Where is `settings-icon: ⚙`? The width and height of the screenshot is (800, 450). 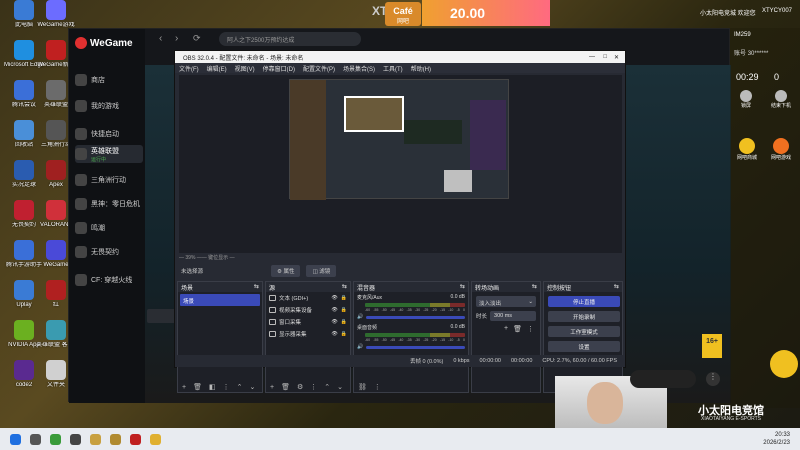
settings-icon: ⚙ is located at coordinates (300, 387).